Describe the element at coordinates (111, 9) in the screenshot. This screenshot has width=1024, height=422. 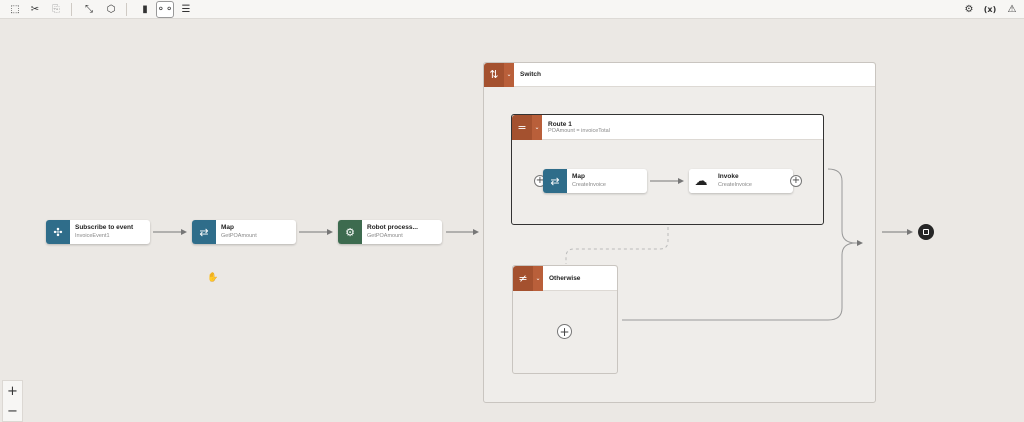
I see `package-icon: ⬡` at that location.